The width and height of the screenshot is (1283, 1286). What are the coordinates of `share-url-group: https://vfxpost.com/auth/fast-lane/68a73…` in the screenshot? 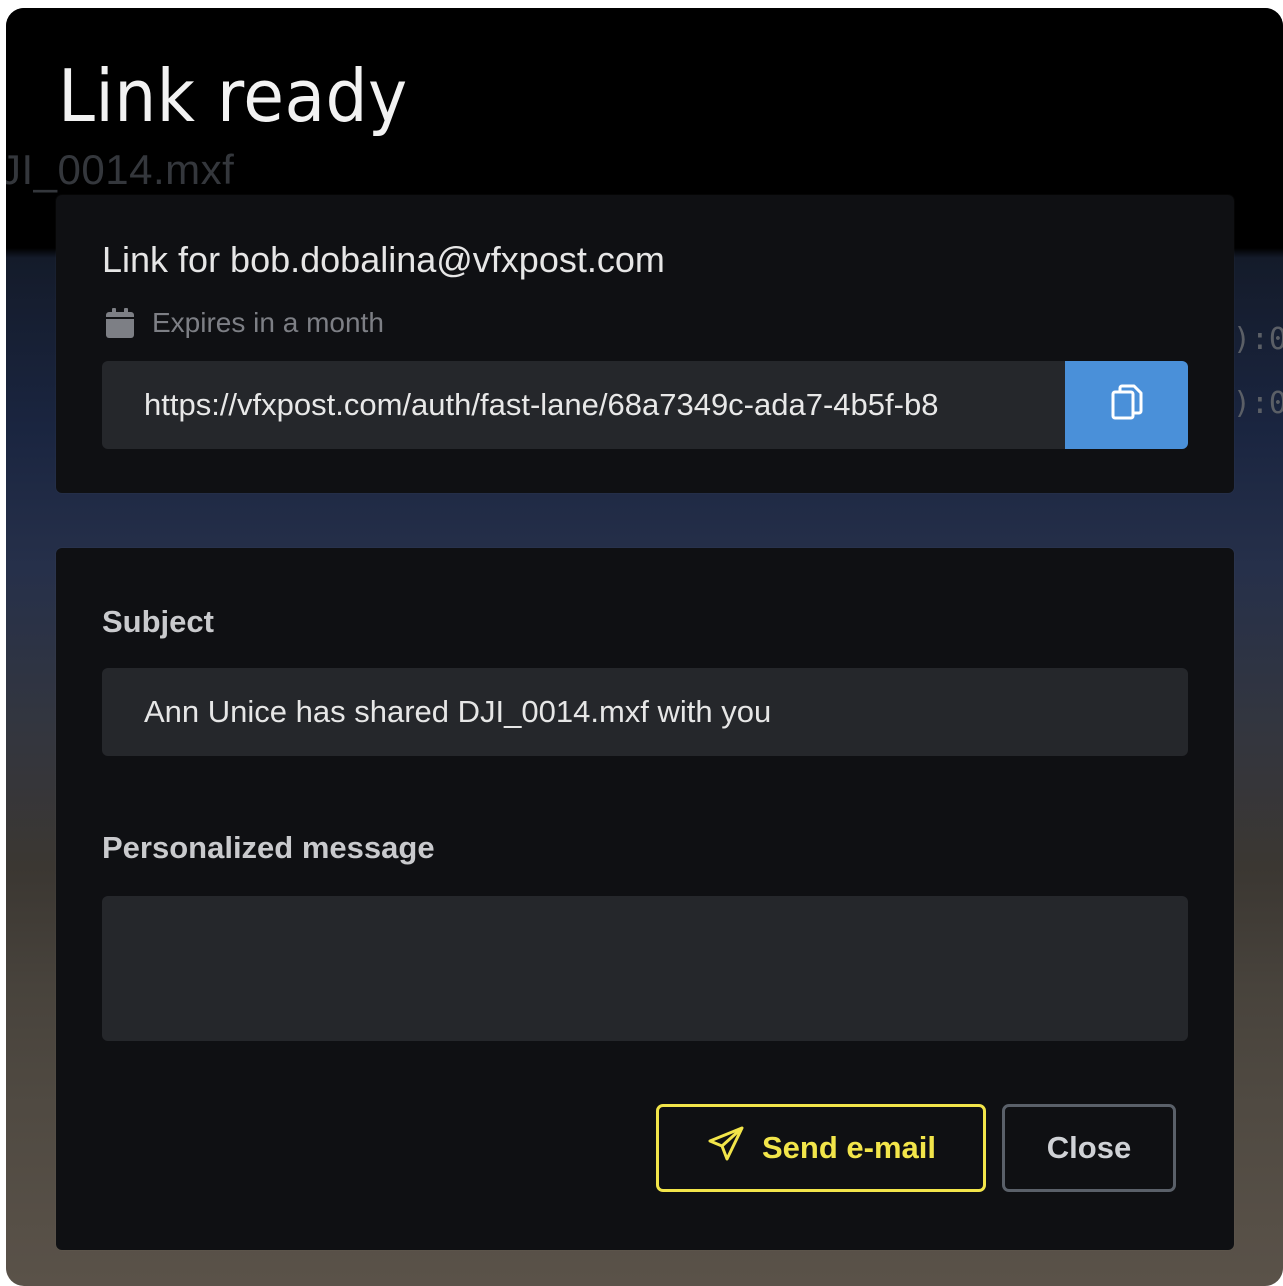 It's located at (645, 405).